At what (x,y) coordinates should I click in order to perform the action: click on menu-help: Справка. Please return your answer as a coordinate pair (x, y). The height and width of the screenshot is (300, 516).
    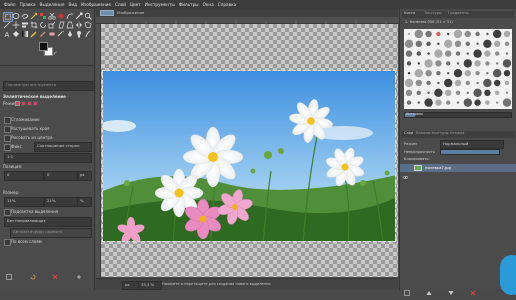
    Looking at the image, I should click on (227, 4).